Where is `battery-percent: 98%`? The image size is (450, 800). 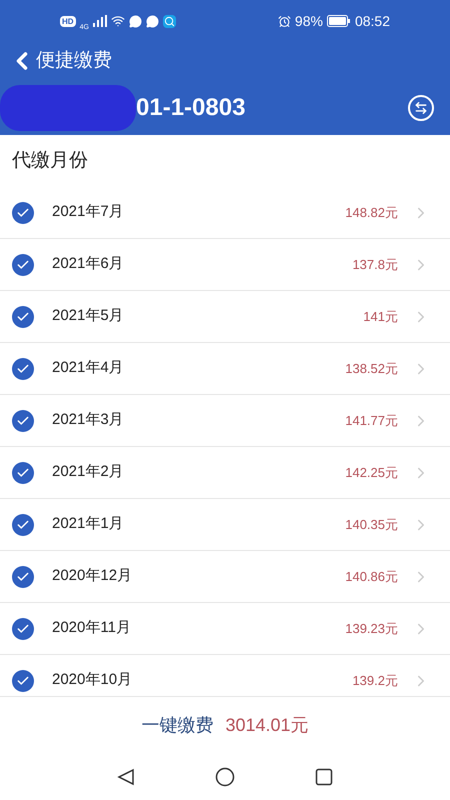
battery-percent: 98% is located at coordinates (308, 21).